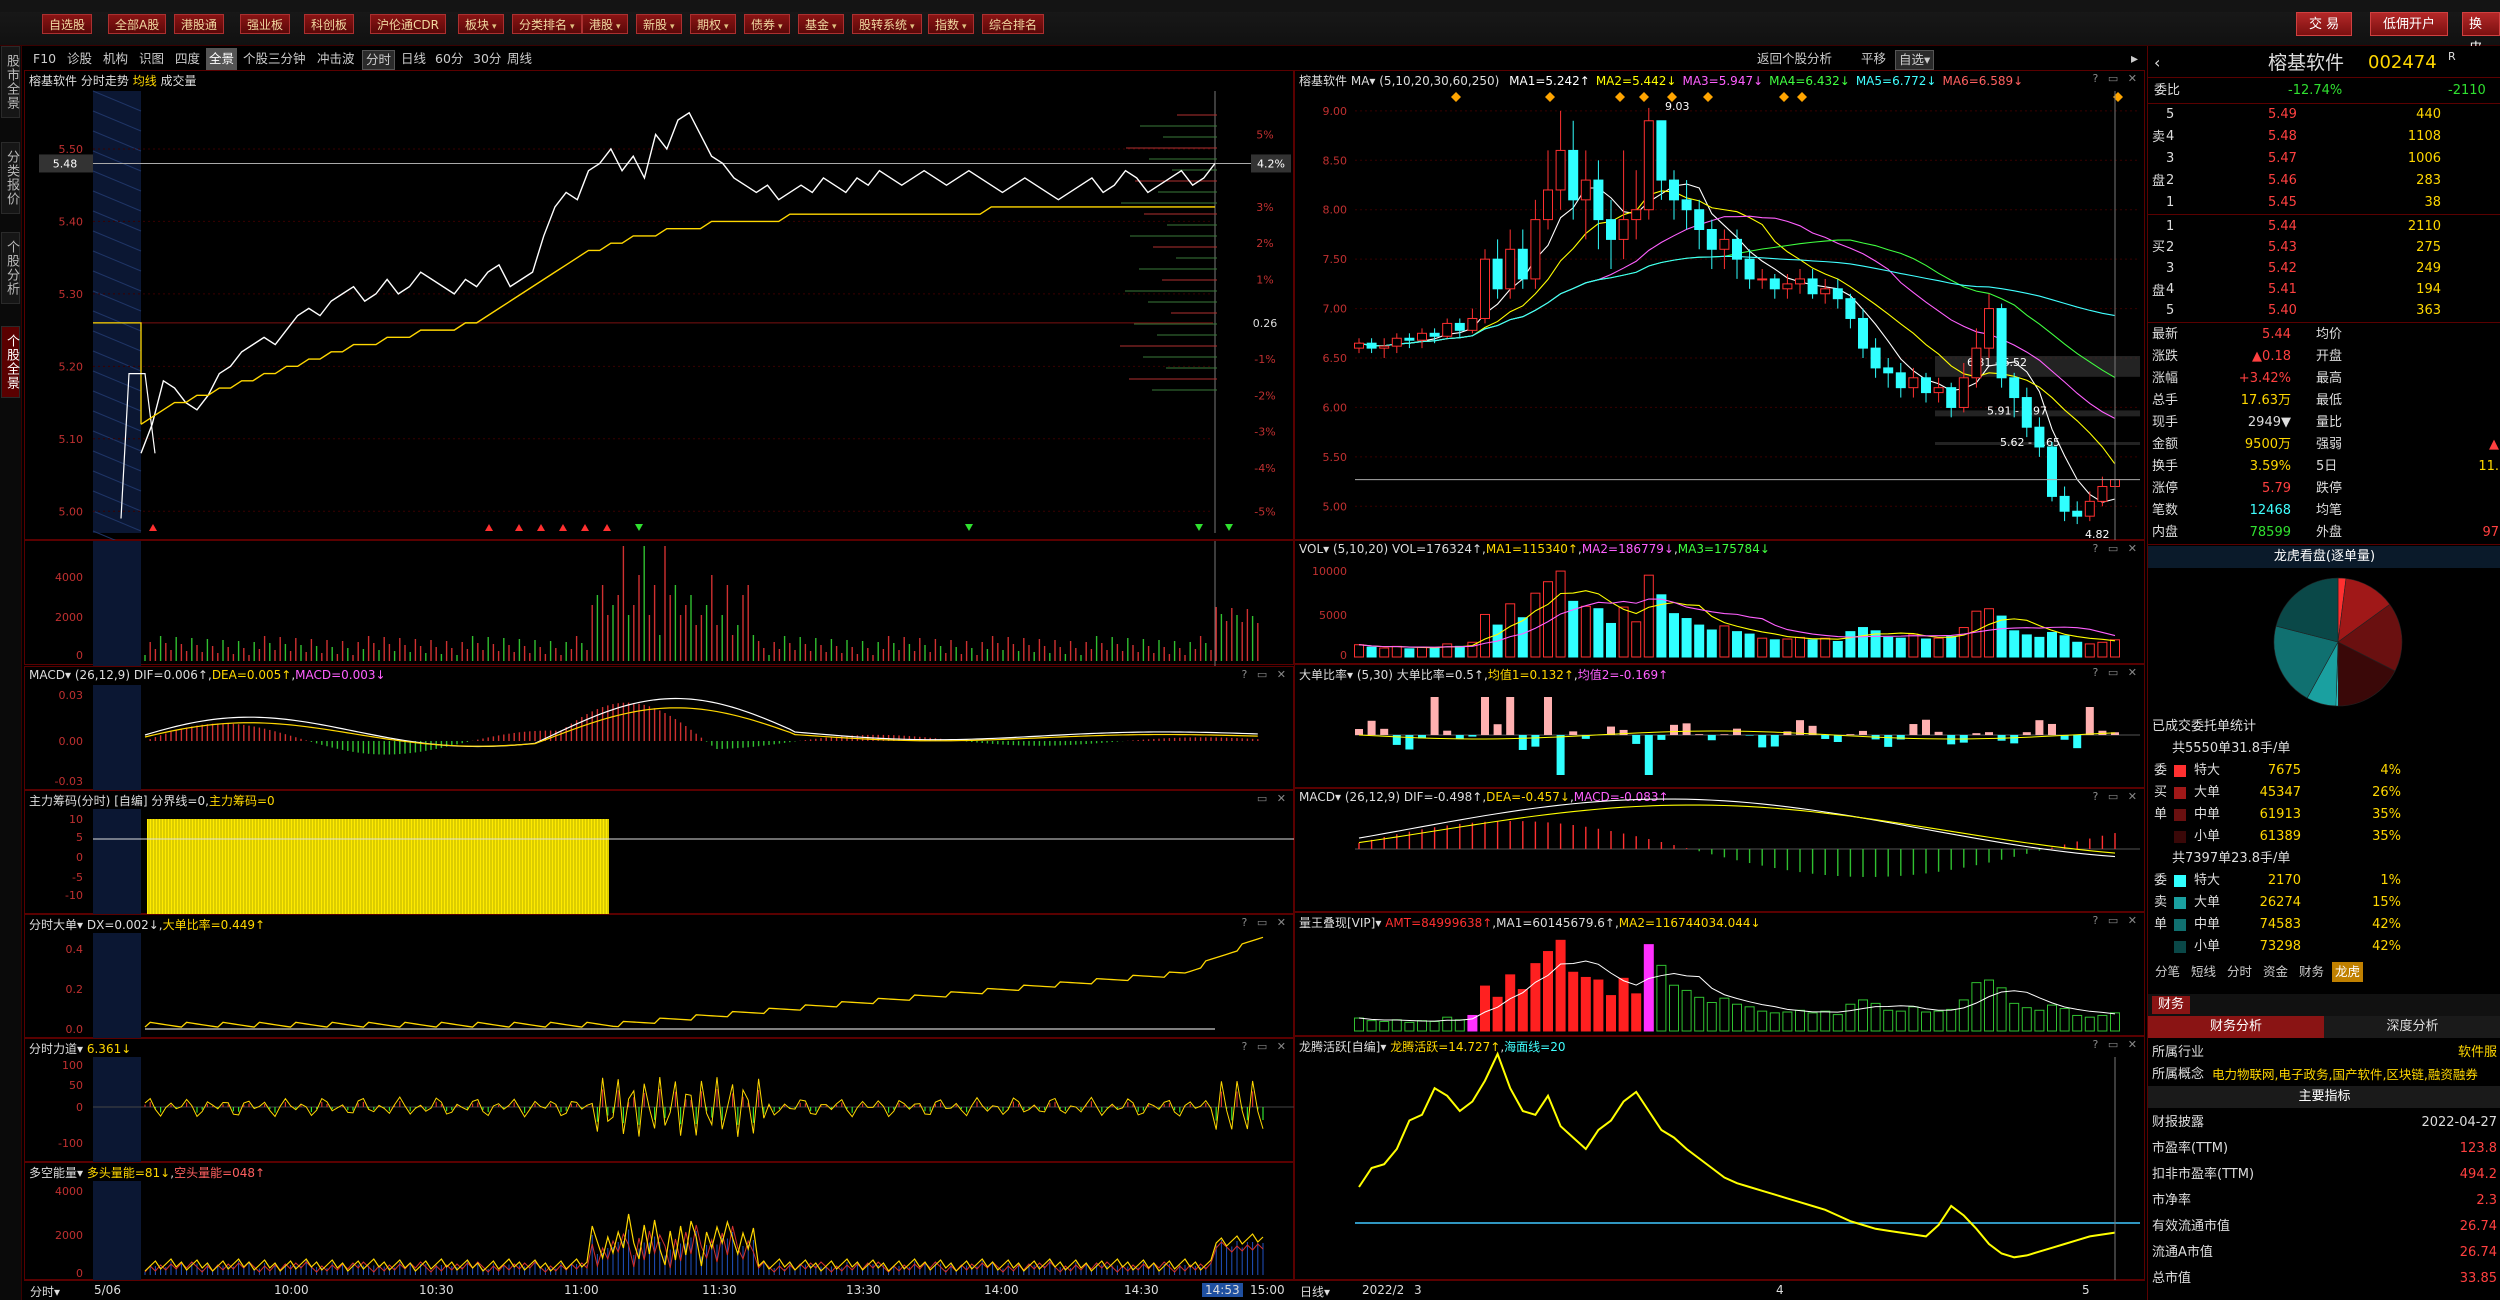  What do you see at coordinates (1315, 1291) in the screenshot?
I see `kline-axis-mode: 日线▾` at bounding box center [1315, 1291].